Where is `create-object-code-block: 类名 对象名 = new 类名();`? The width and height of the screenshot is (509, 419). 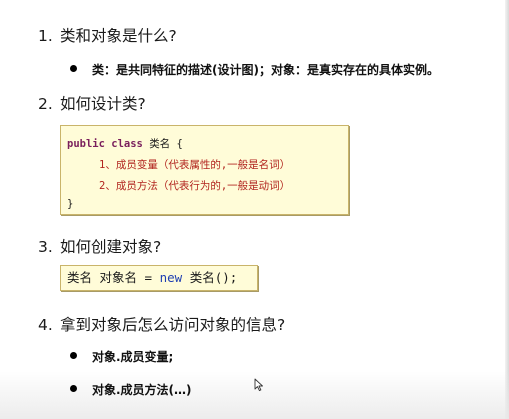
create-object-code-block: 类名 对象名 = new 类名(); is located at coordinates (159, 278).